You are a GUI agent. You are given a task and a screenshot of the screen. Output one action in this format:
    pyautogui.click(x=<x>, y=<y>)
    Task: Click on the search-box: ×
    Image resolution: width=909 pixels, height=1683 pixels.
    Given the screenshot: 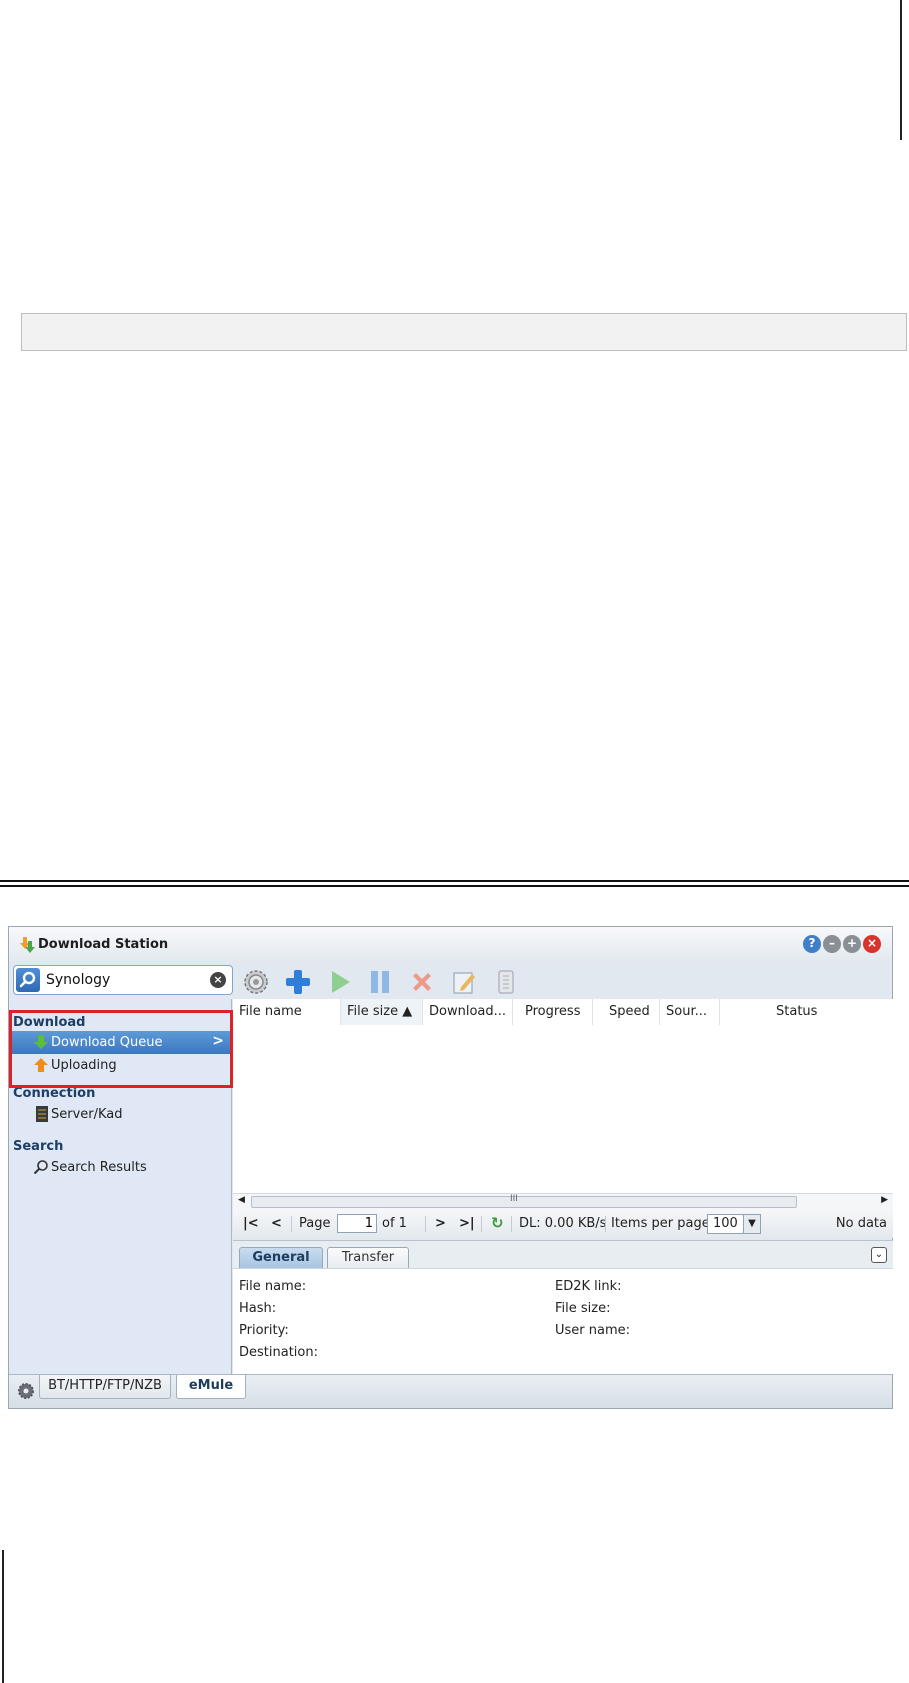 What is the action you would take?
    pyautogui.click(x=123, y=980)
    